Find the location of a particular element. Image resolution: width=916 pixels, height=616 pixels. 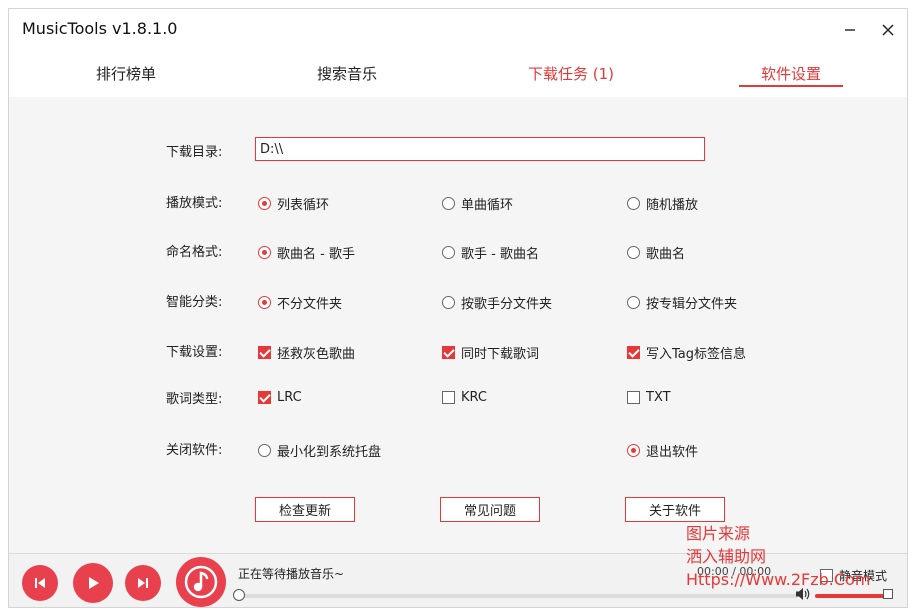

tab-download-tasks: 下载任务 (1) is located at coordinates (571, 73).